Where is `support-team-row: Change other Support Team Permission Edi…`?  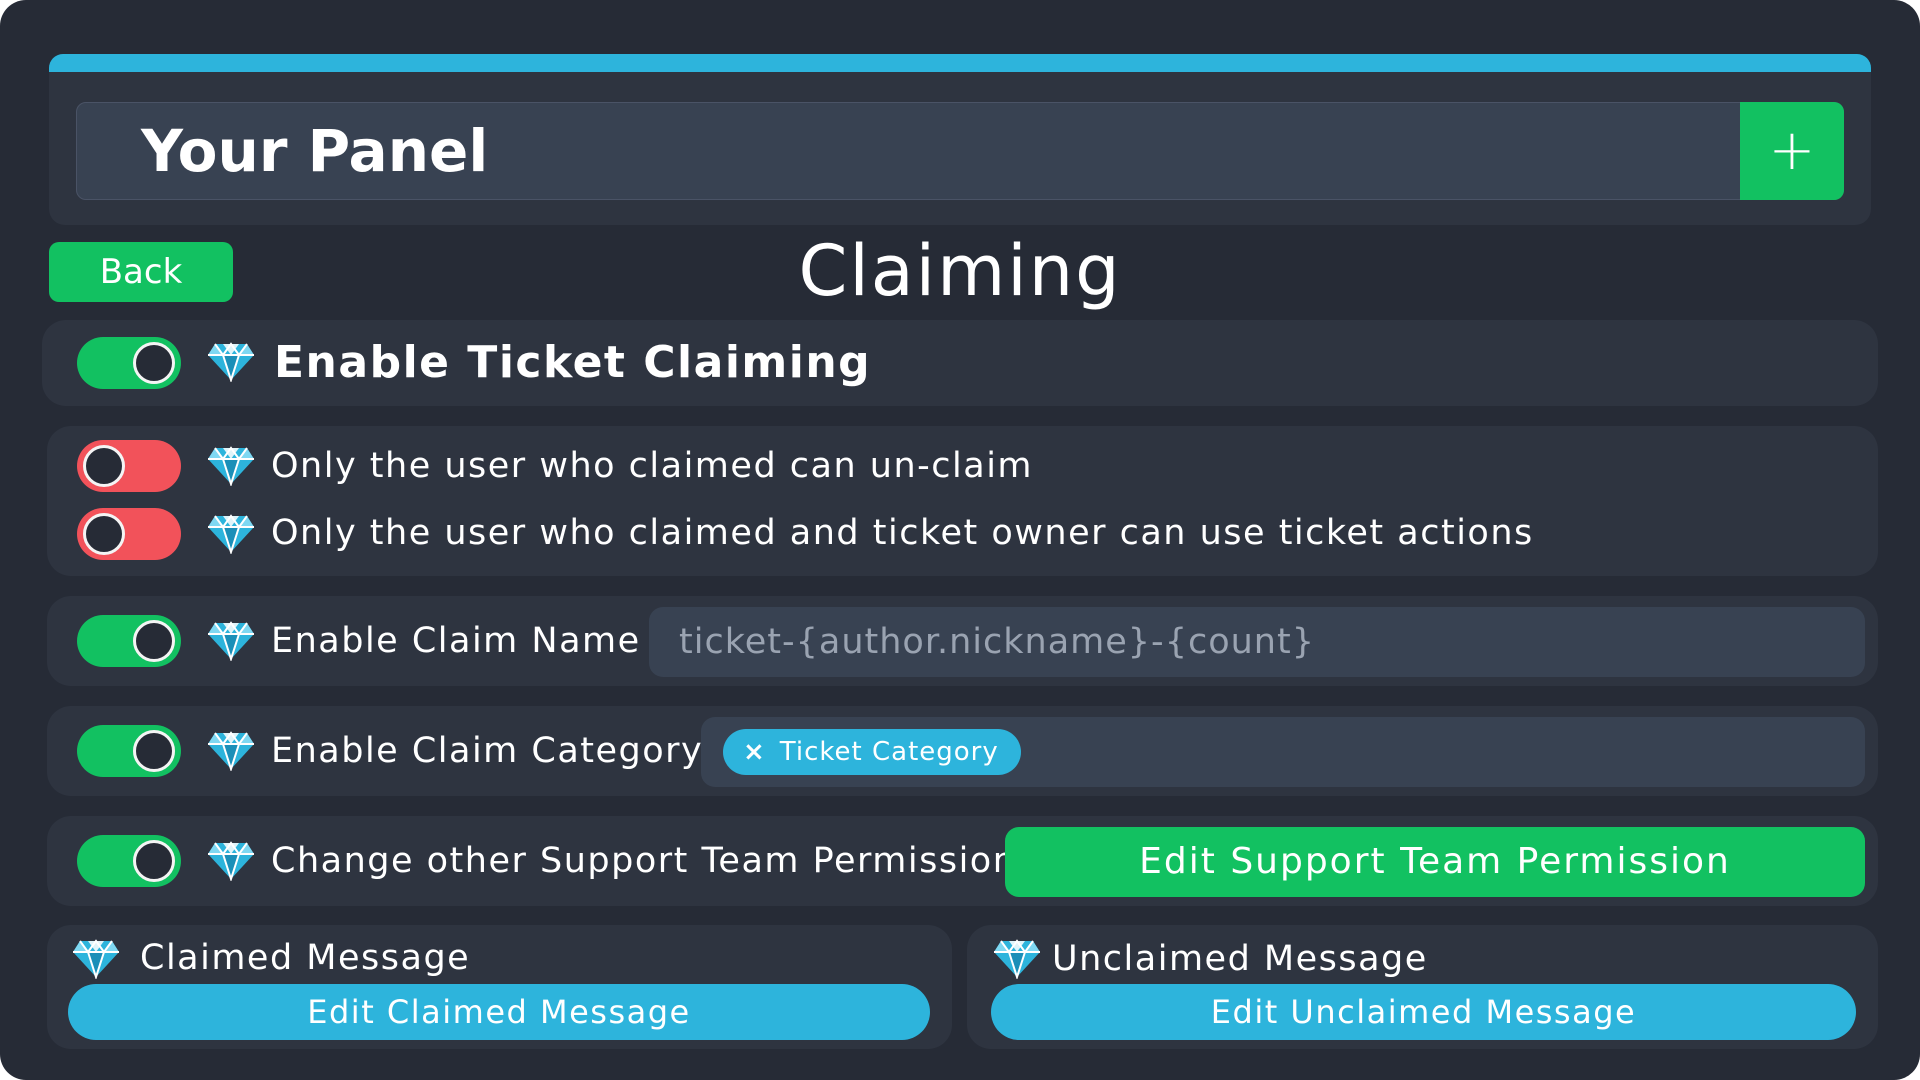
support-team-row: Change other Support Team Permission Edi… is located at coordinates (962, 861).